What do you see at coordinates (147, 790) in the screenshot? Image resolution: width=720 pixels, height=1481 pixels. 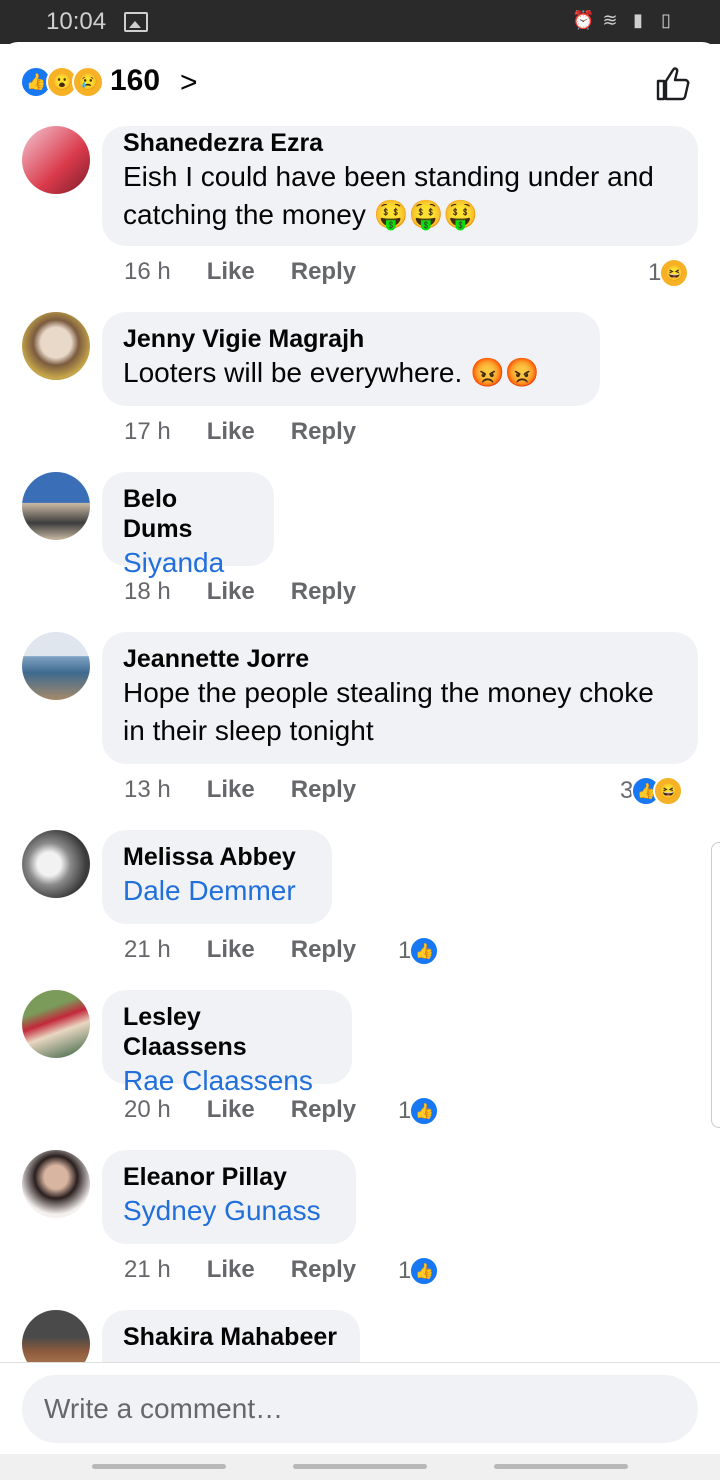 I see `comment-time: 13 h` at bounding box center [147, 790].